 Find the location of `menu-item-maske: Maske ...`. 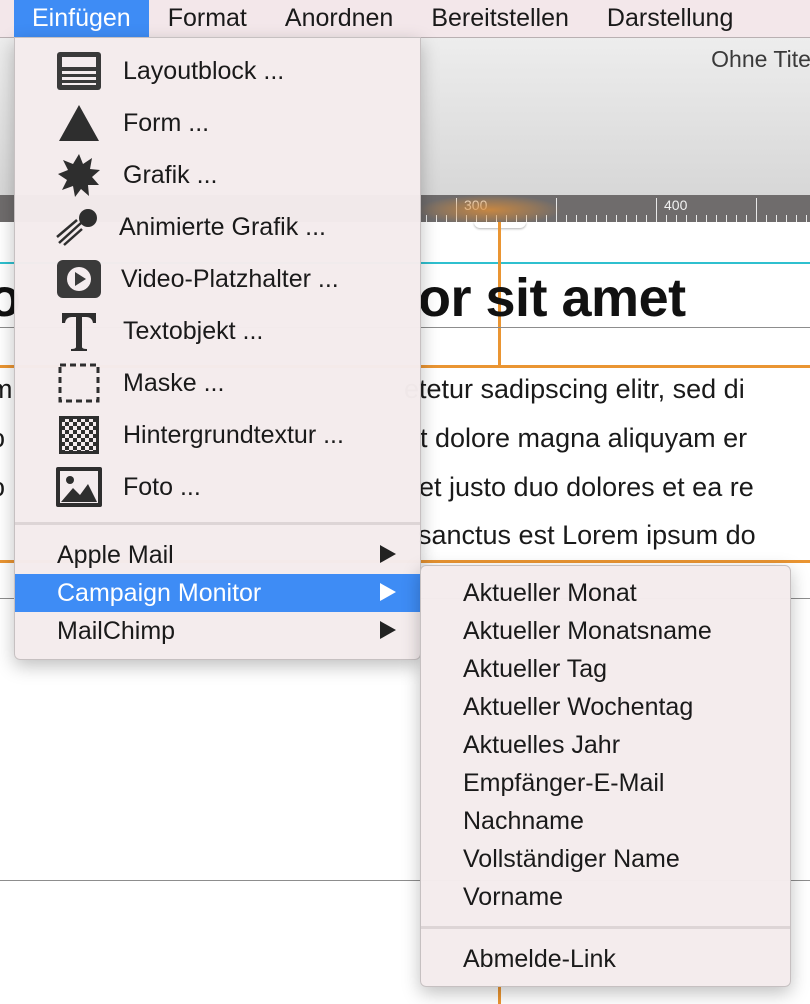

menu-item-maske: Maske ... is located at coordinates (217, 383).